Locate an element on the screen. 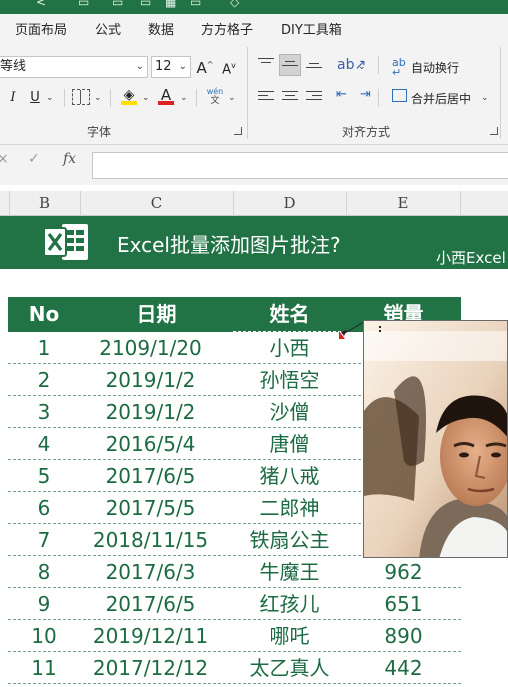 Image resolution: width=508 pixels, height=687 pixels. cell-name: 猪八戒 is located at coordinates (289, 476).